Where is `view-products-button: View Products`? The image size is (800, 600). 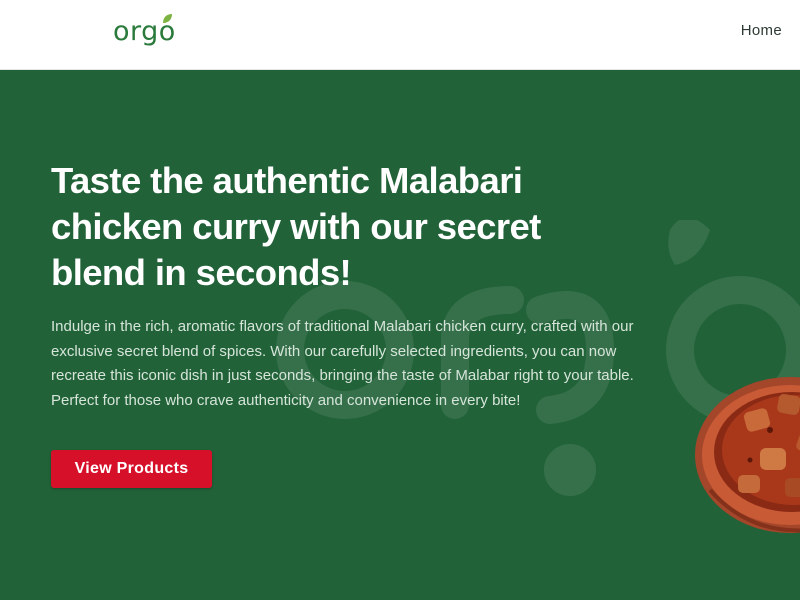
view-products-button: View Products is located at coordinates (131, 469).